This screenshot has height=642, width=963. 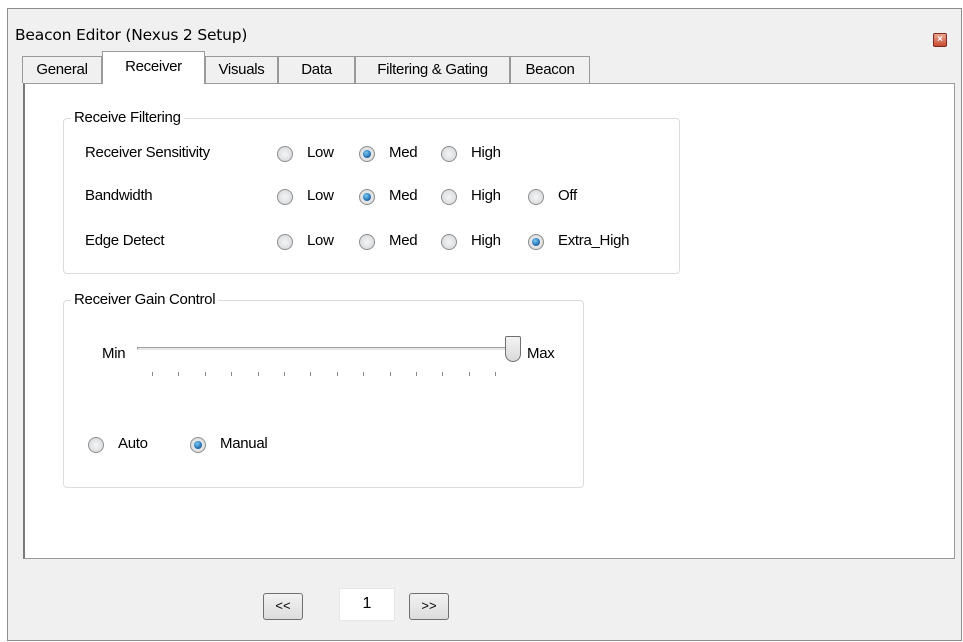 I want to click on tab-label: Beacon, so click(x=550, y=69).